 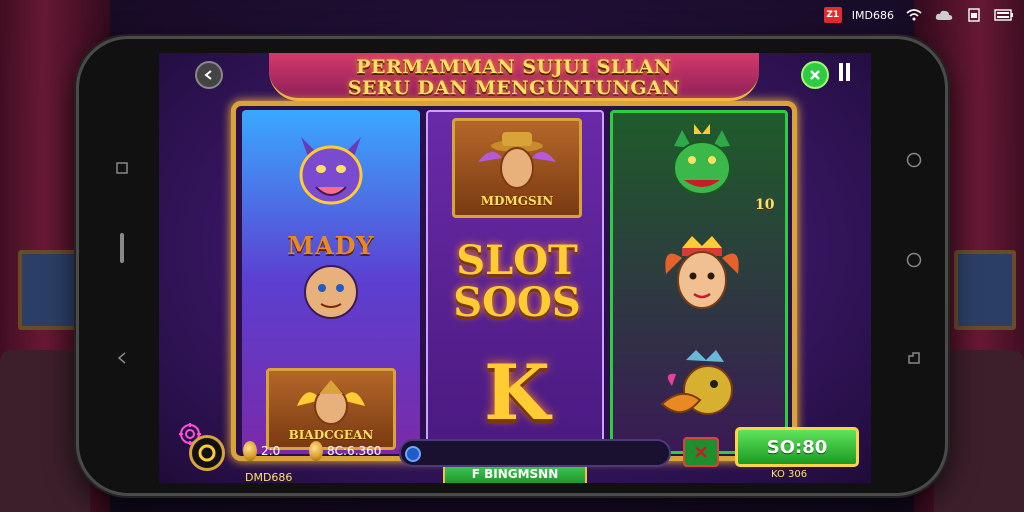 What do you see at coordinates (846, 74) in the screenshot?
I see `pause-button` at bounding box center [846, 74].